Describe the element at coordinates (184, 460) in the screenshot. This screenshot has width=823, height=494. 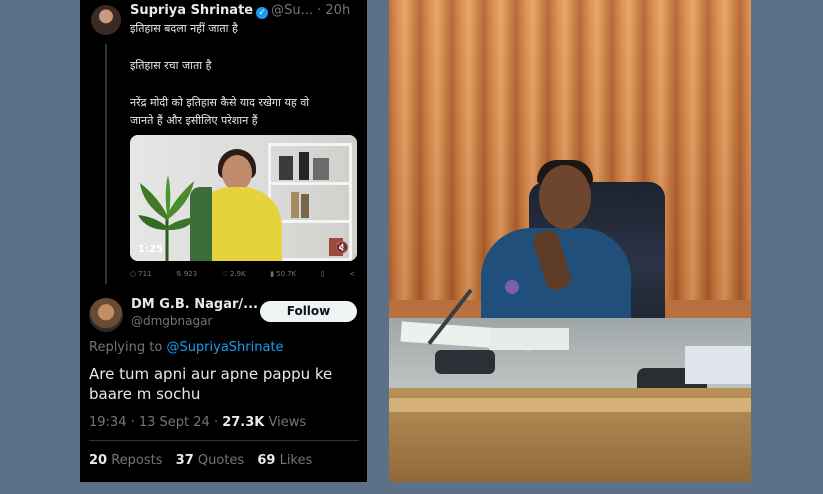
I see `quotes-count: 37` at that location.